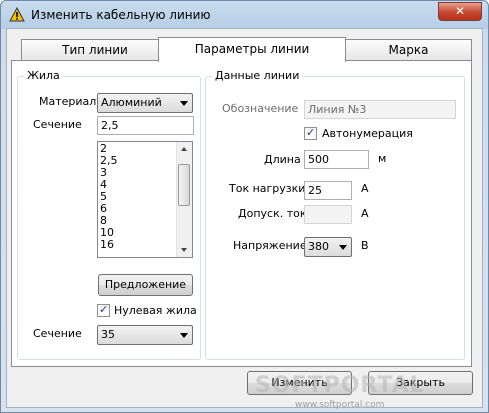 The image size is (489, 413). Describe the element at coordinates (340, 385) in the screenshot. I see `watermark-logo: SOFTPORTAL` at that location.